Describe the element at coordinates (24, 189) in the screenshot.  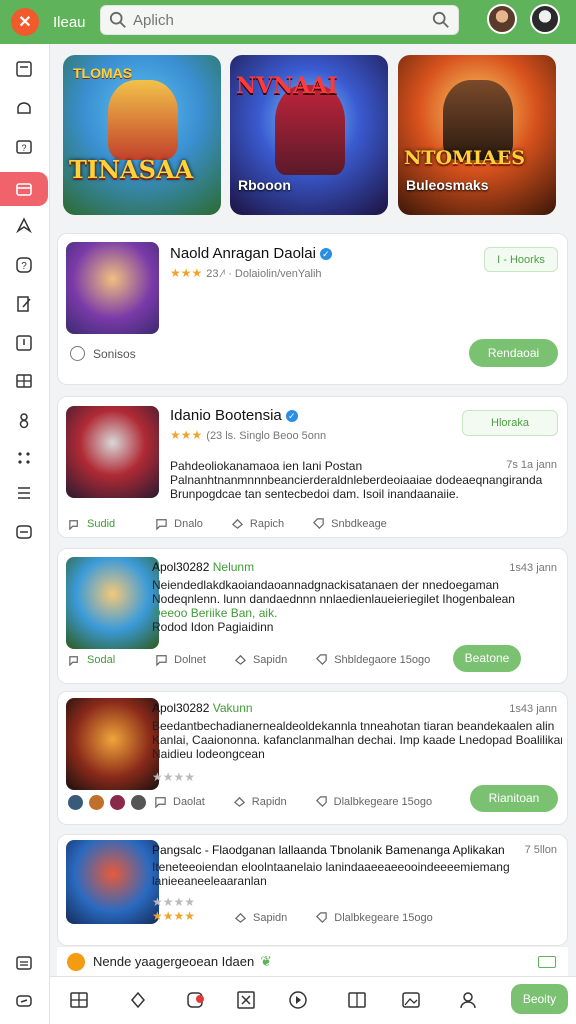
I see `store-icon` at that location.